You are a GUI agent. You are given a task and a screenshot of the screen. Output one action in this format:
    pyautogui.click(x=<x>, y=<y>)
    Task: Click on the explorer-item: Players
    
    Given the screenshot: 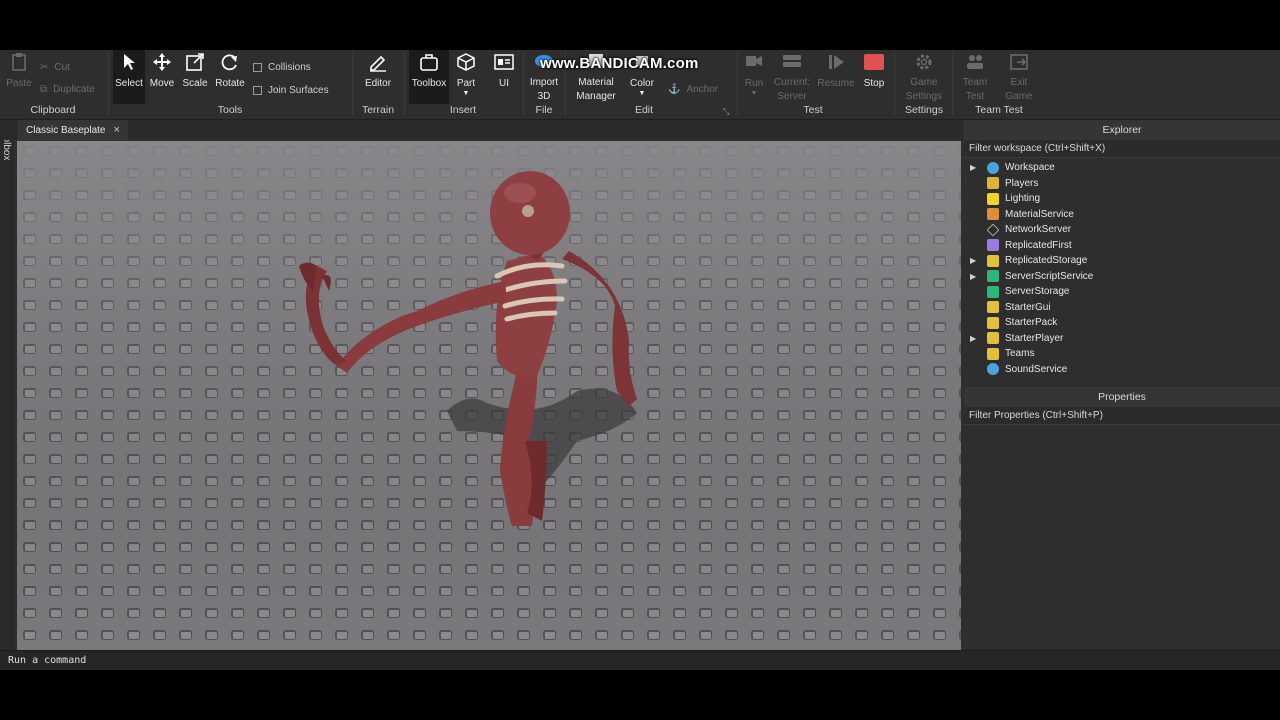 What is the action you would take?
    pyautogui.click(x=1122, y=184)
    